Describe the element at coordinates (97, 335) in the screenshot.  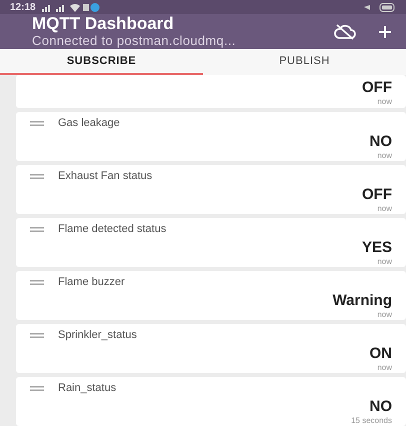
I see `tile-name: Sprinkler_status` at that location.